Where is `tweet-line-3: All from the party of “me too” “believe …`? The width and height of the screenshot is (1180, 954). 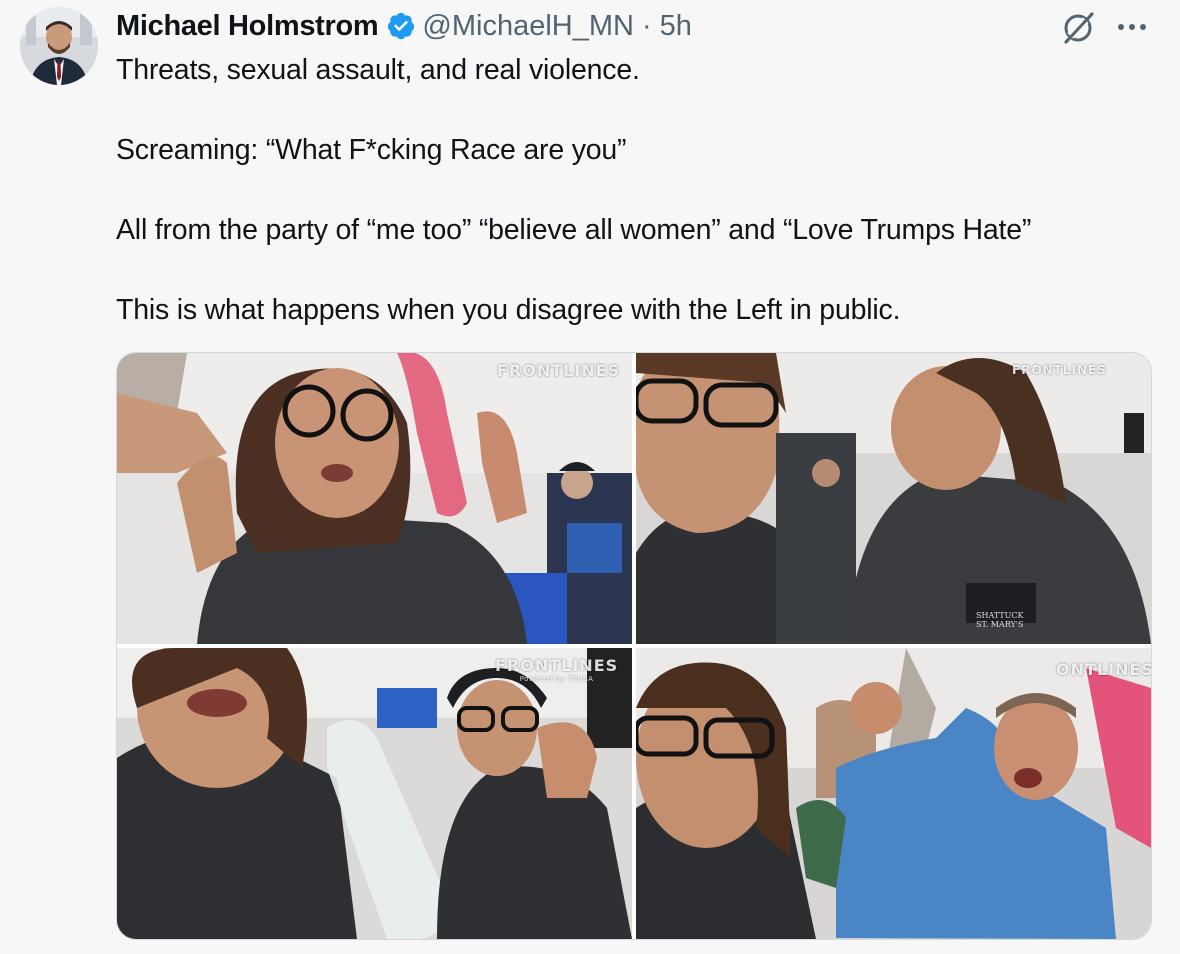 tweet-line-3: All from the party of “me too” “believe … is located at coordinates (574, 230).